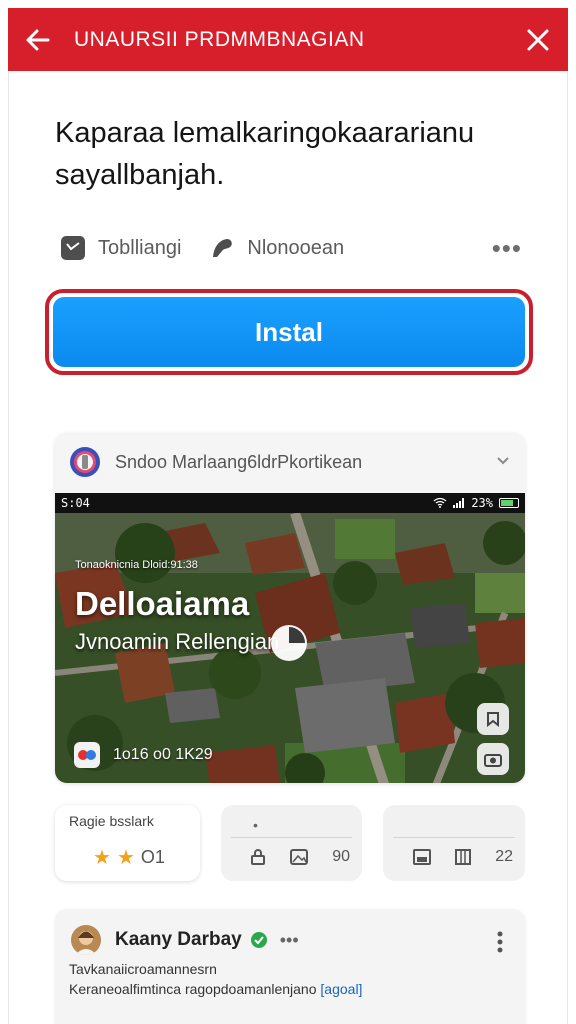  What do you see at coordinates (239, 461) in the screenshot?
I see `media-card-title: Sndoo Marlaang6ldrPkortikean` at bounding box center [239, 461].